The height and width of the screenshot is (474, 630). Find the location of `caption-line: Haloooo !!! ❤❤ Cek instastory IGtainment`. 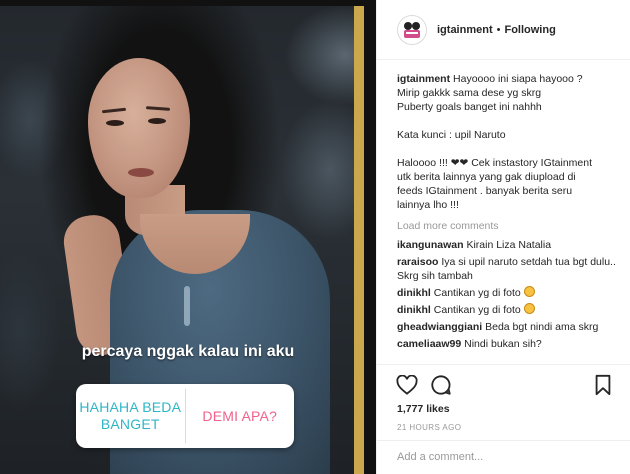

caption-line: Haloooo !!! ❤❤ Cek instastory IGtainment is located at coordinates (495, 163).